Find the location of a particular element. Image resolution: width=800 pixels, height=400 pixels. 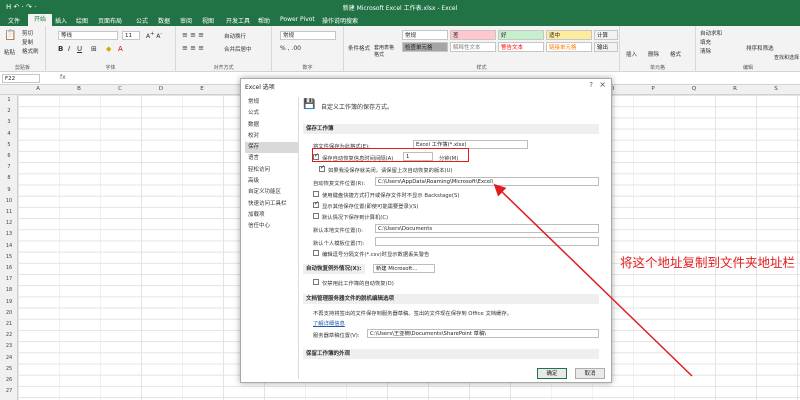

arrow-line is located at coordinates (593, 280).